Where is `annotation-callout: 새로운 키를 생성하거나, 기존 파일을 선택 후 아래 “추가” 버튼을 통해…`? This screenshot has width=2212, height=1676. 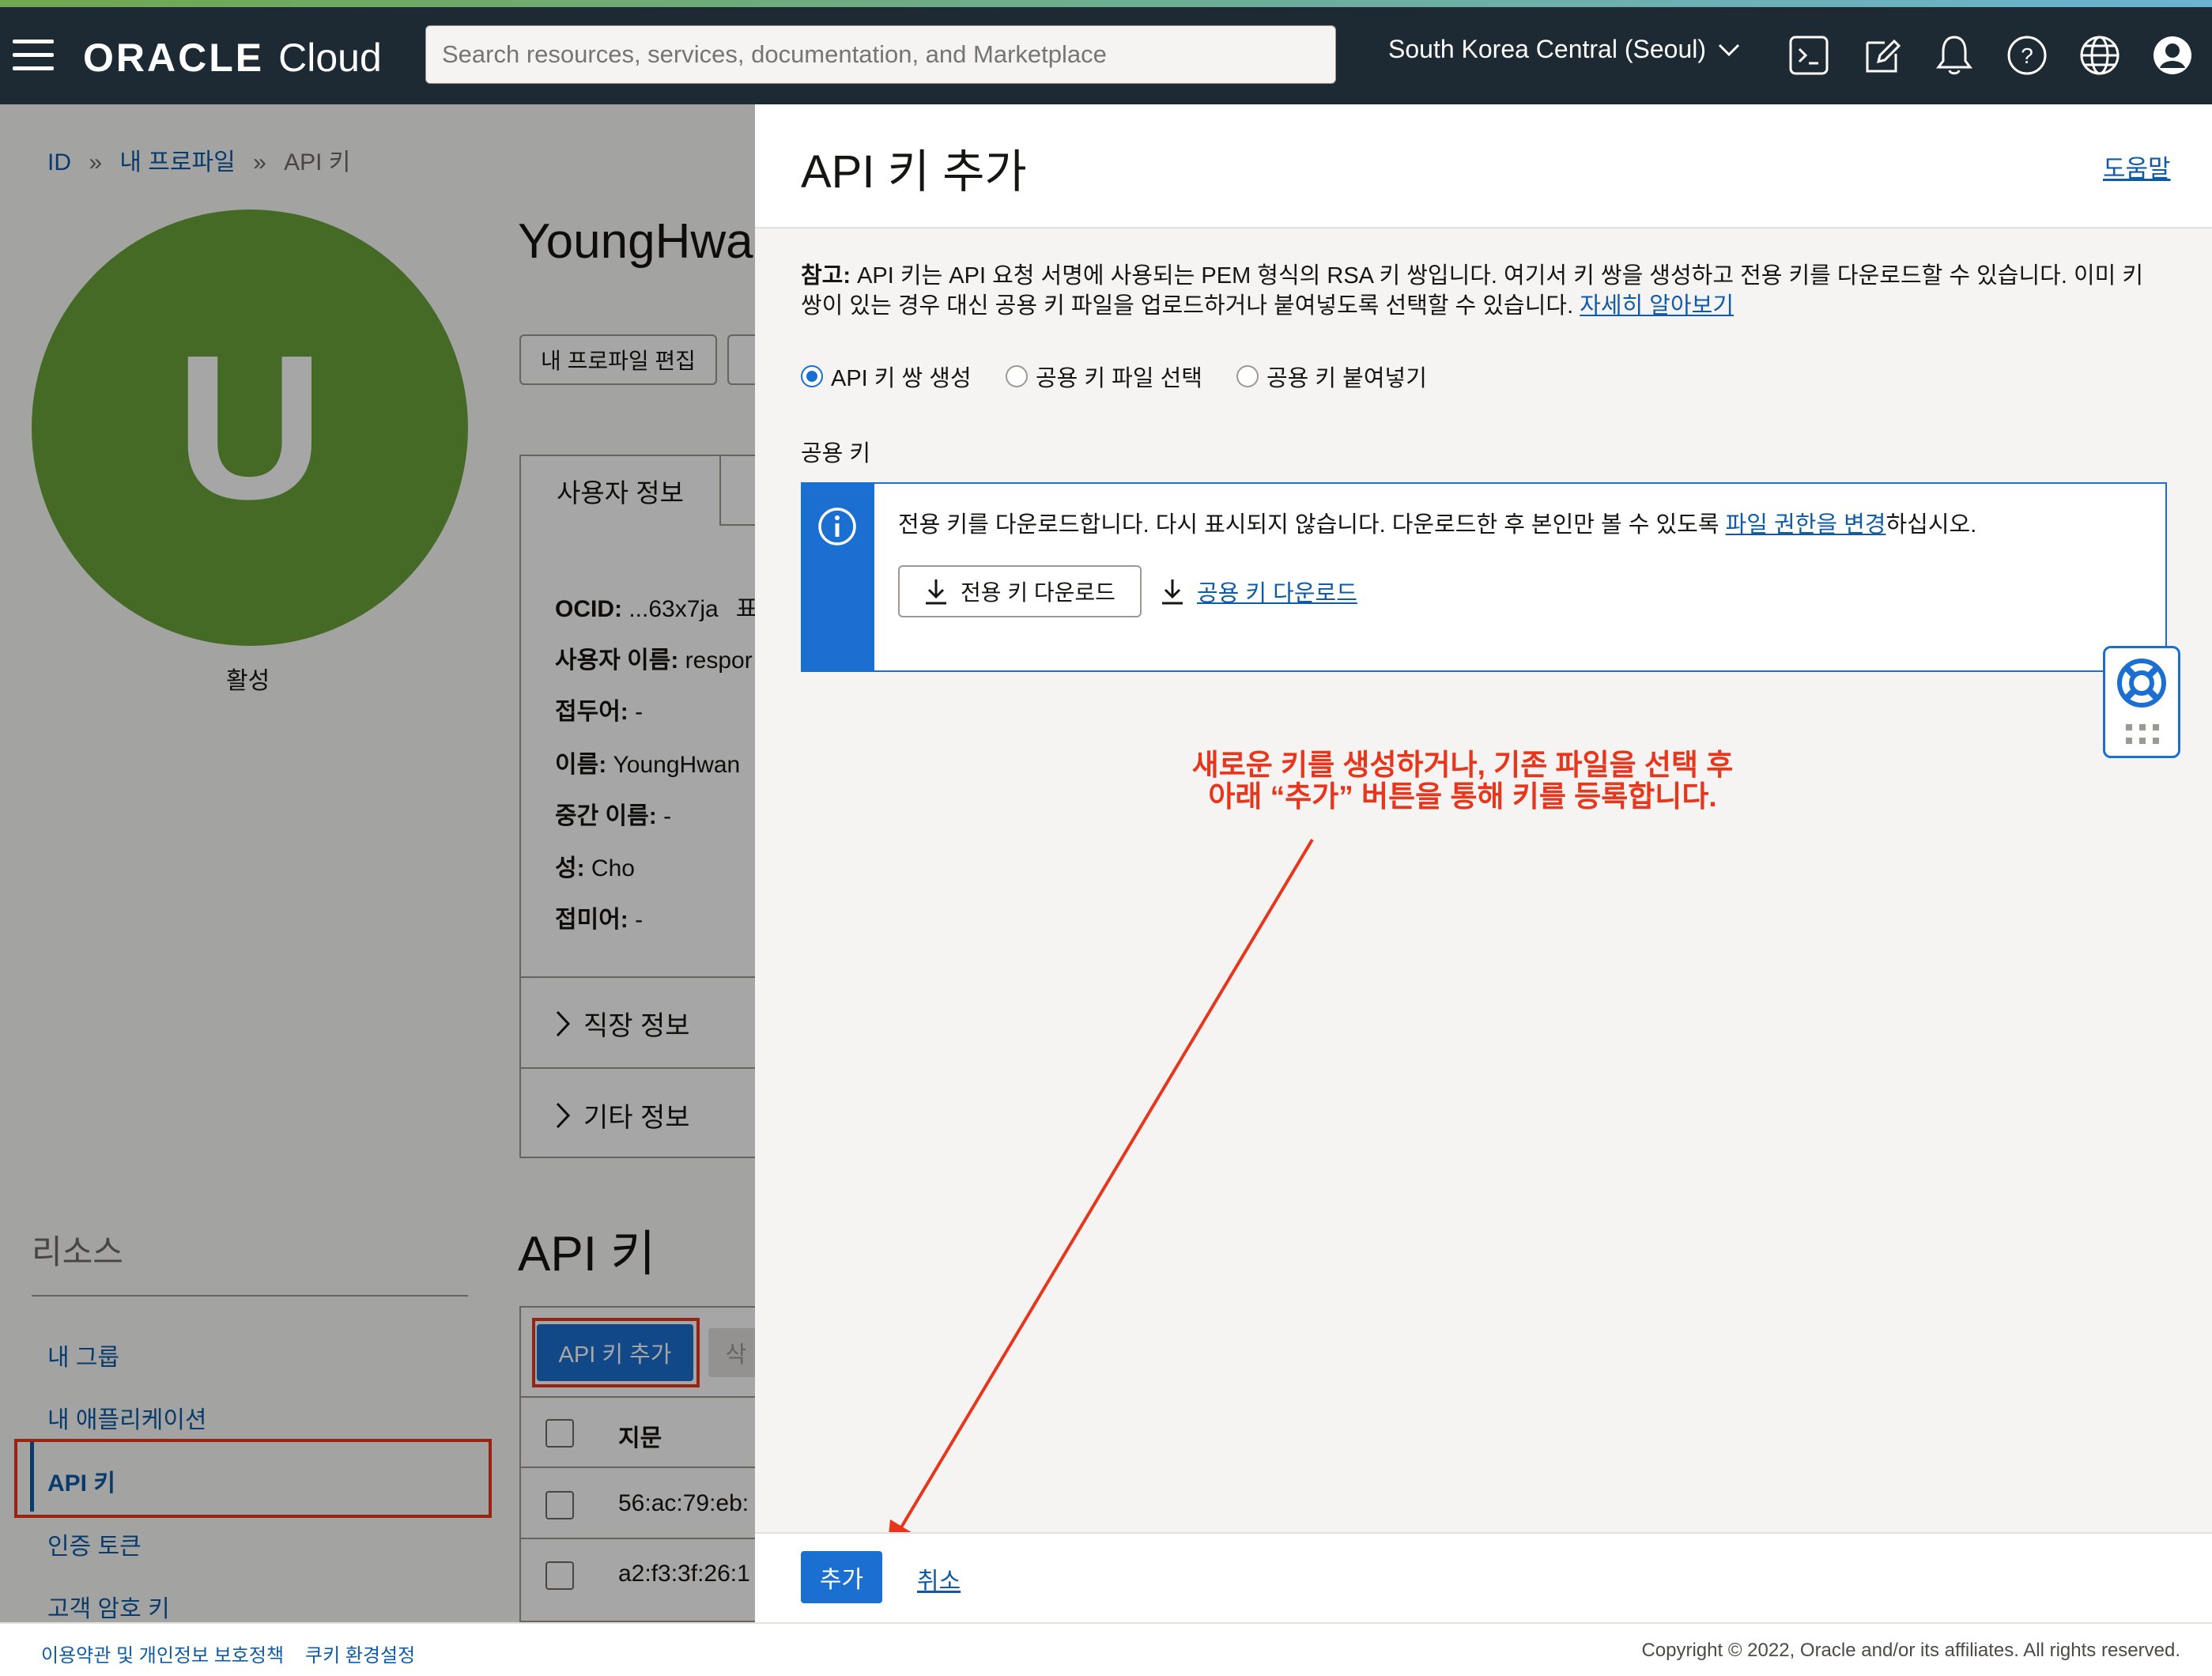
annotation-callout: 새로운 키를 생성하거나, 기존 파일을 선택 후 아래 “추가” 버튼을 통해… is located at coordinates (1462, 781).